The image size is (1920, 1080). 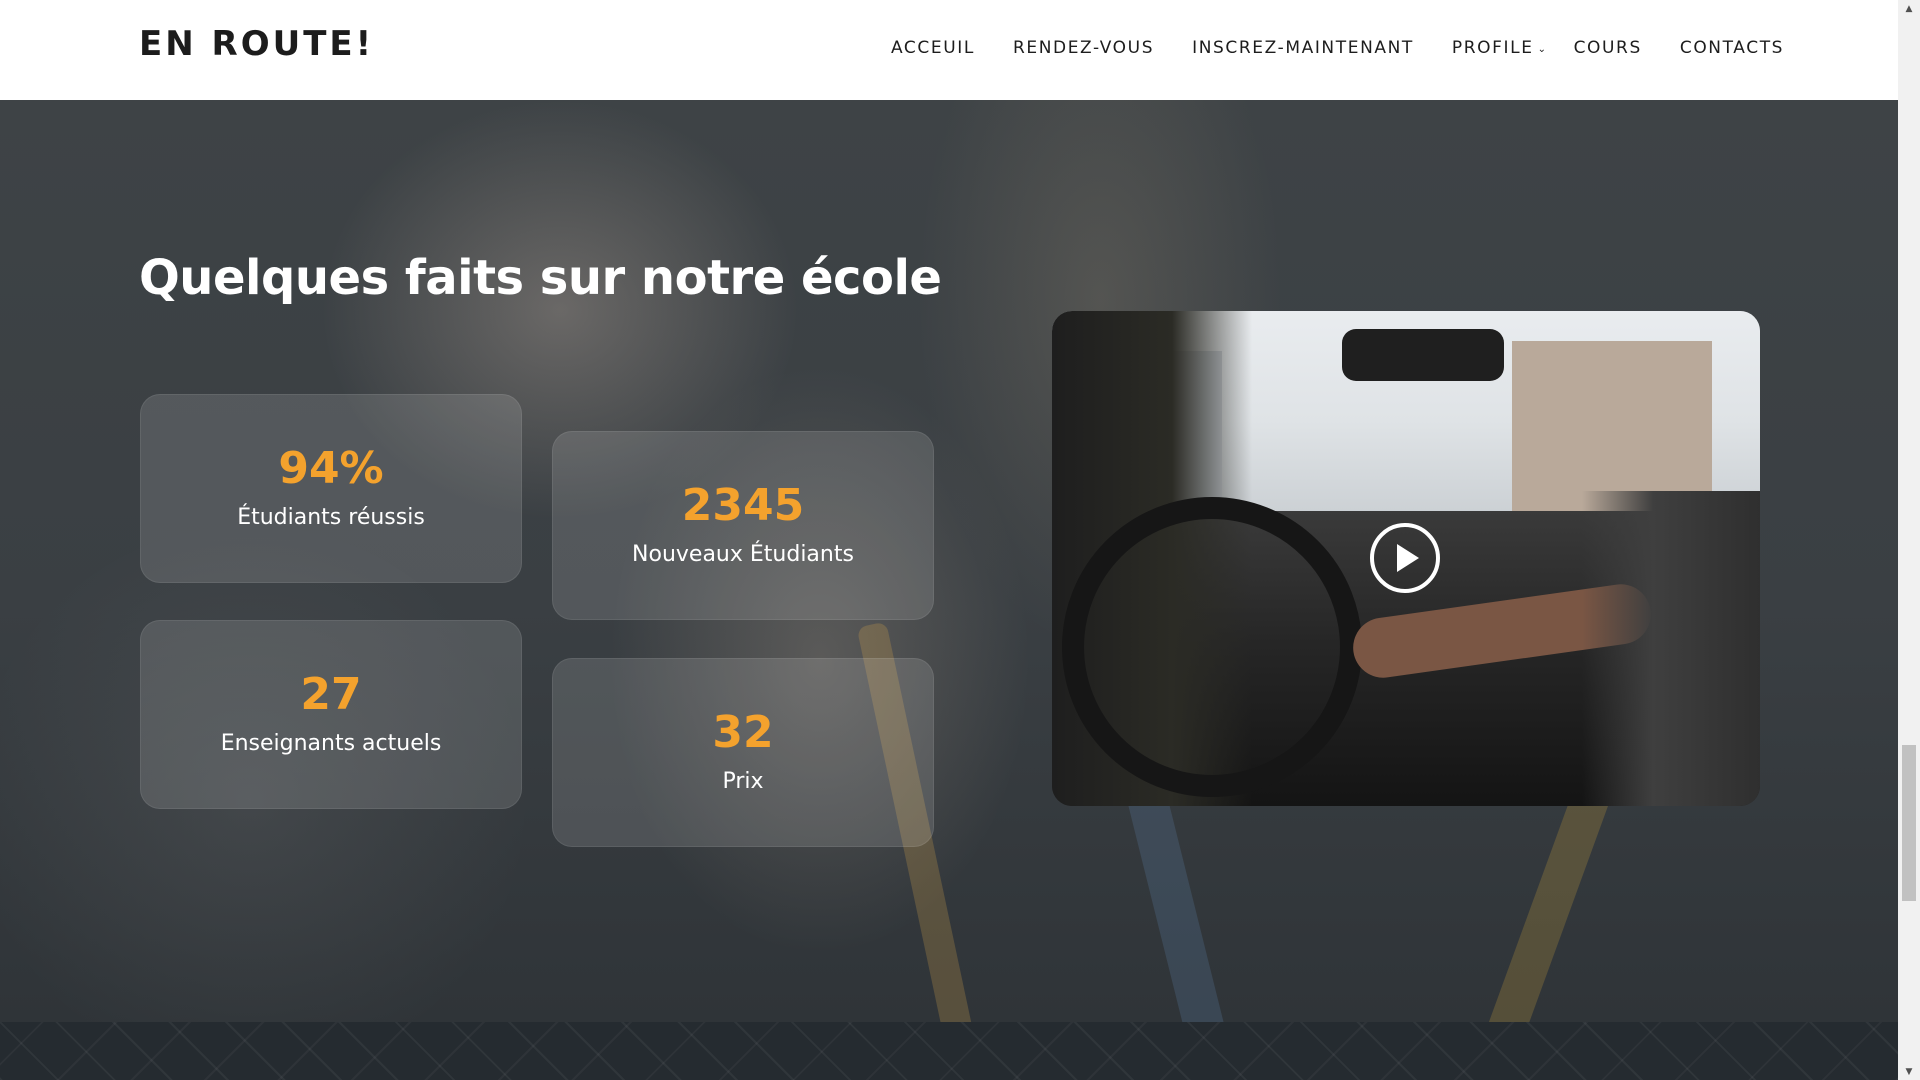 What do you see at coordinates (256, 44) in the screenshot?
I see `site-logo: EN ROUTE!` at bounding box center [256, 44].